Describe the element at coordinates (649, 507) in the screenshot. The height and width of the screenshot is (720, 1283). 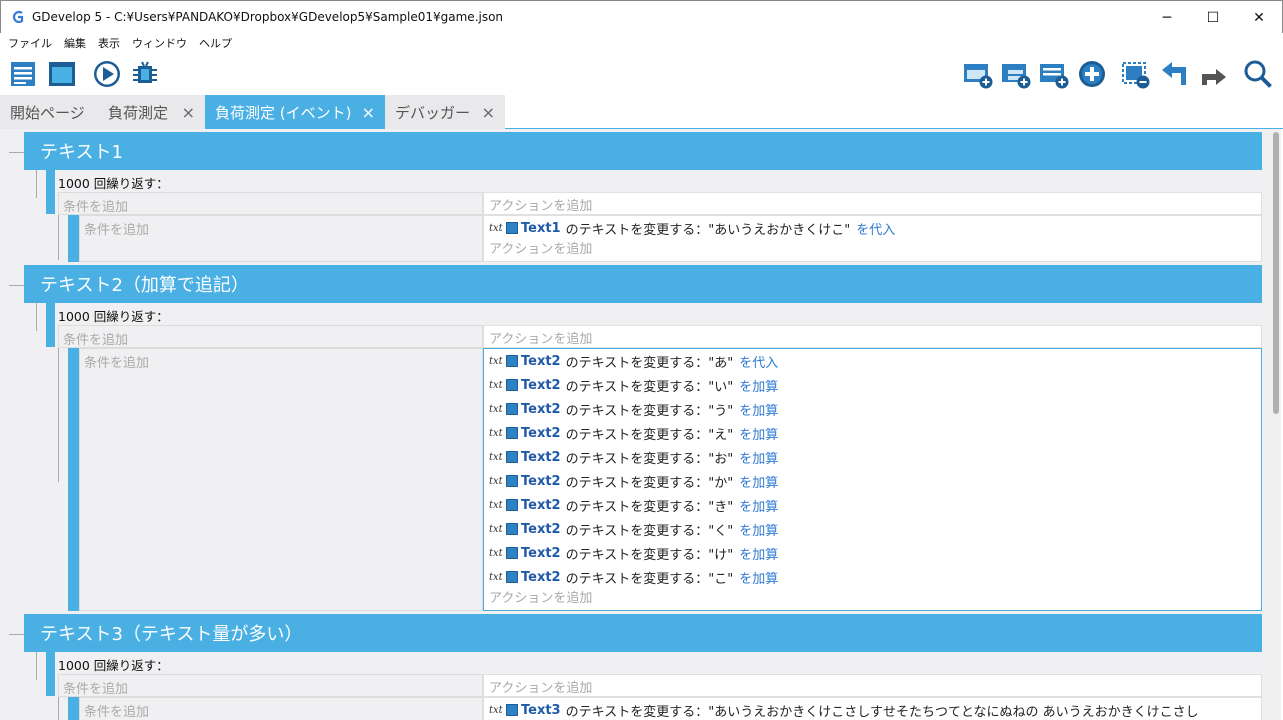
I see `action-description: のテキストを変更する："き"` at that location.